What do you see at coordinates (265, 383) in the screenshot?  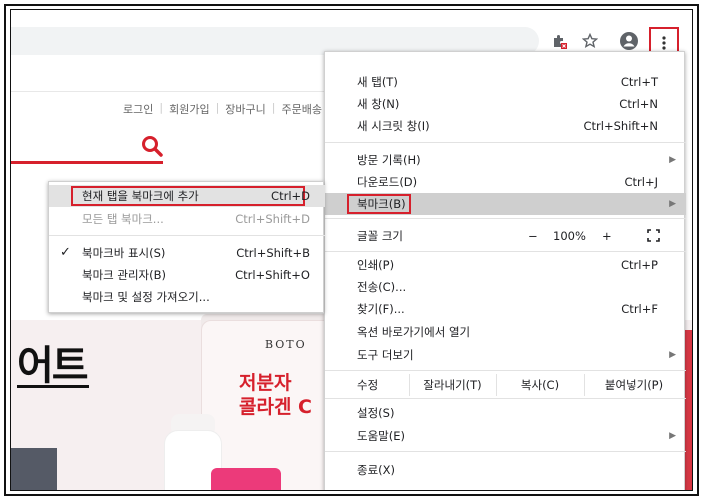 I see `product-name-line1: 저분자` at bounding box center [265, 383].